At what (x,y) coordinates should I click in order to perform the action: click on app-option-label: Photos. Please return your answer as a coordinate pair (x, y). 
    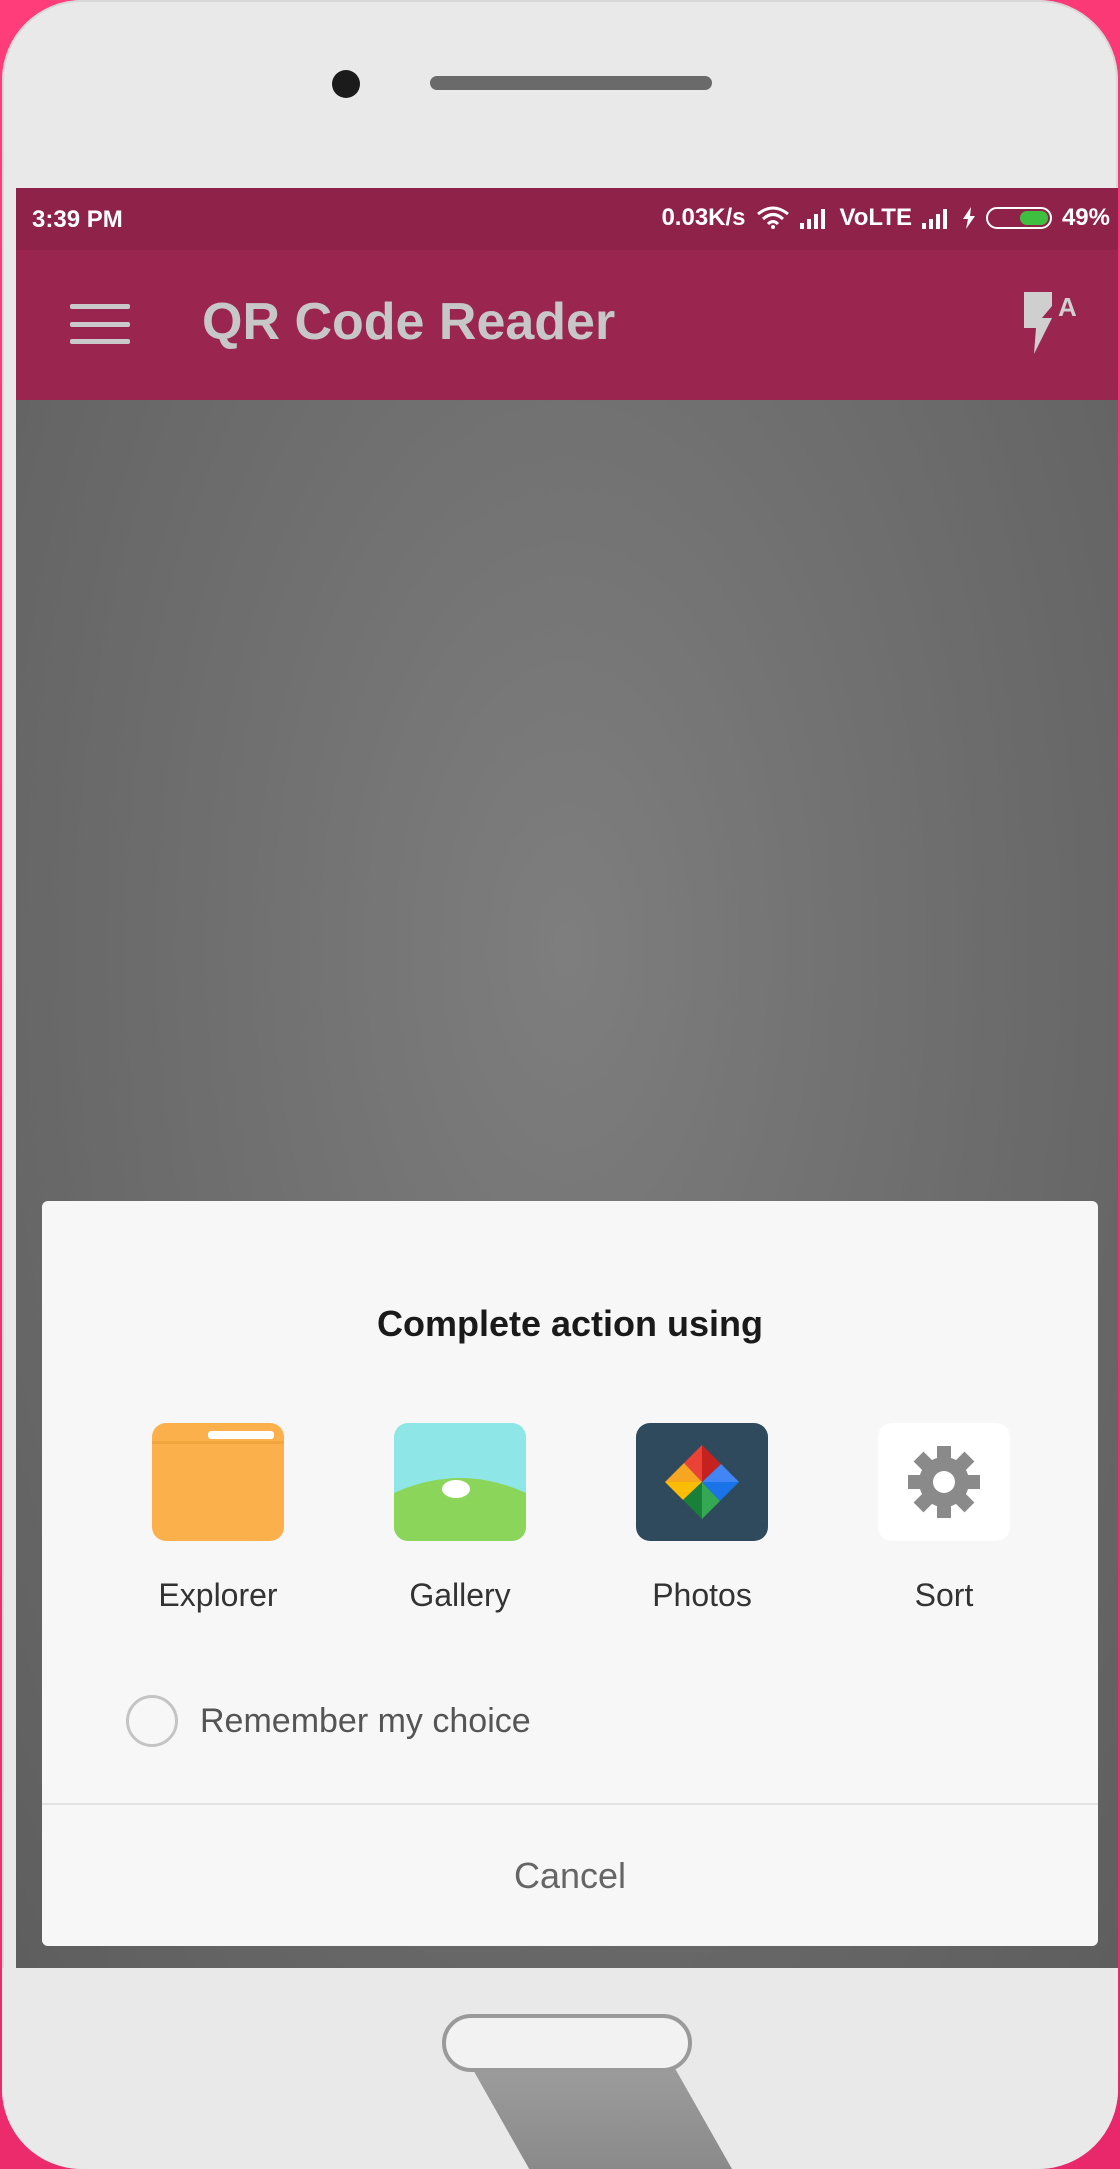
    Looking at the image, I should click on (702, 1595).